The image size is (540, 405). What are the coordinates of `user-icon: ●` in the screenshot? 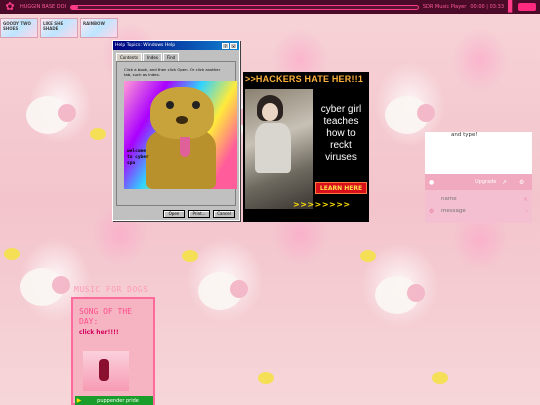 It's located at (431, 182).